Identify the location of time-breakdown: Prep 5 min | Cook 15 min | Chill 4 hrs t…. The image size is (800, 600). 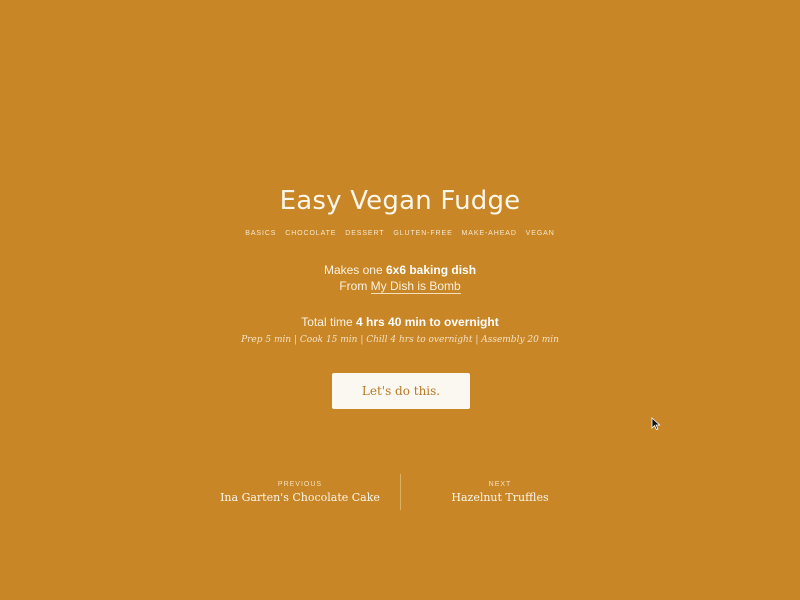
(400, 340).